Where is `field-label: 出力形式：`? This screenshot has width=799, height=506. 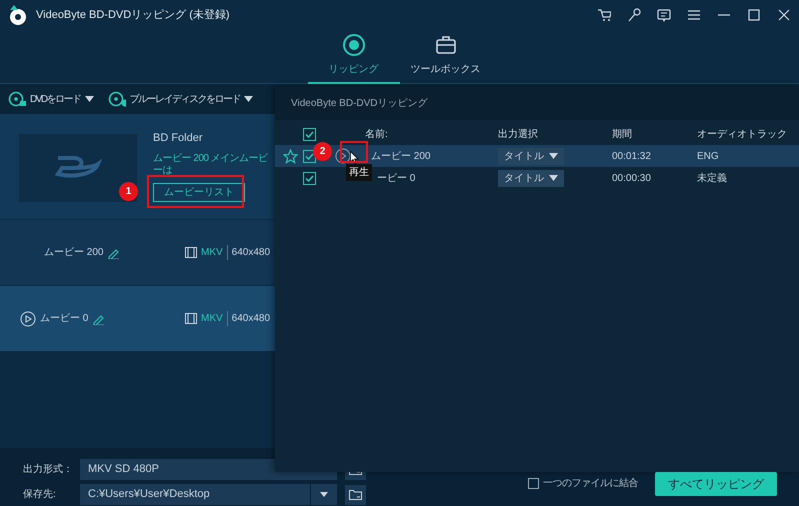
field-label: 出力形式： is located at coordinates (48, 469).